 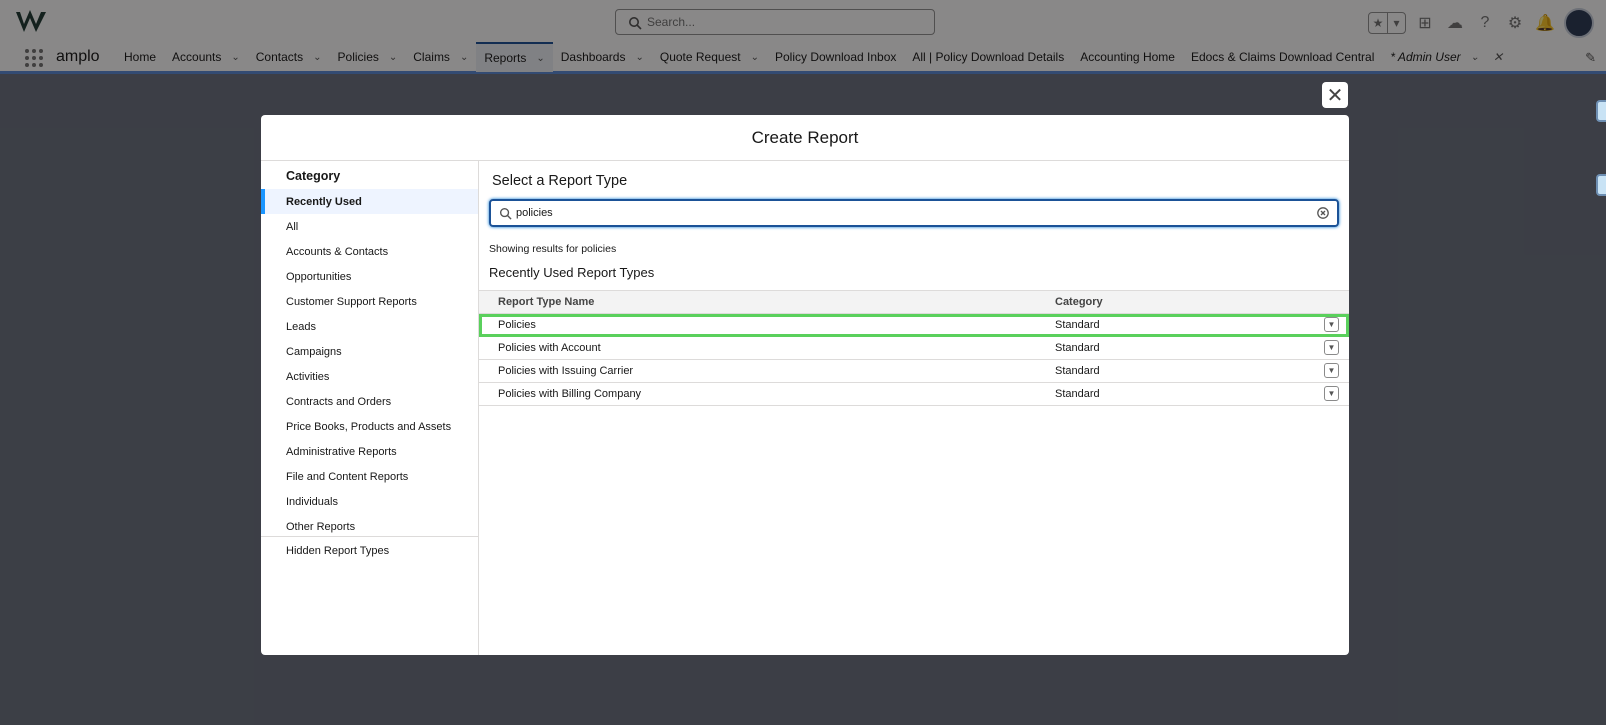 I want to click on category-item-leads: Leads, so click(x=369, y=326).